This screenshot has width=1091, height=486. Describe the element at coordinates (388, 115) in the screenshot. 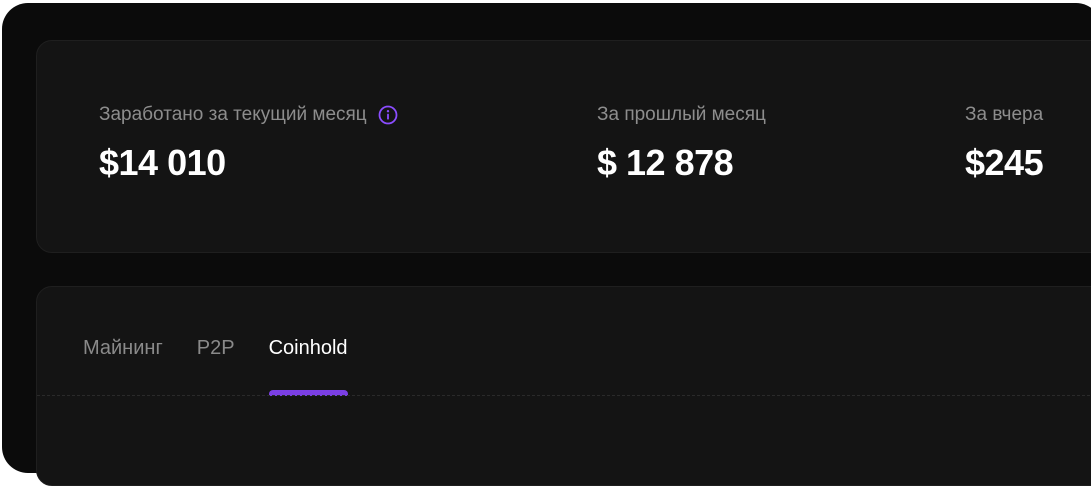

I see `info-icon` at that location.